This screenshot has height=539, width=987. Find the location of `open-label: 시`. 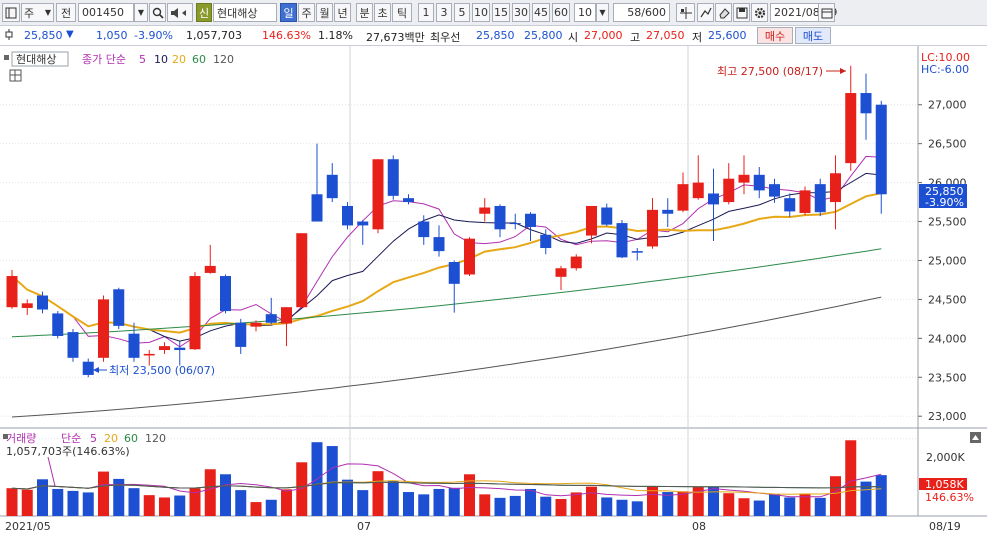

open-label: 시 is located at coordinates (573, 37).